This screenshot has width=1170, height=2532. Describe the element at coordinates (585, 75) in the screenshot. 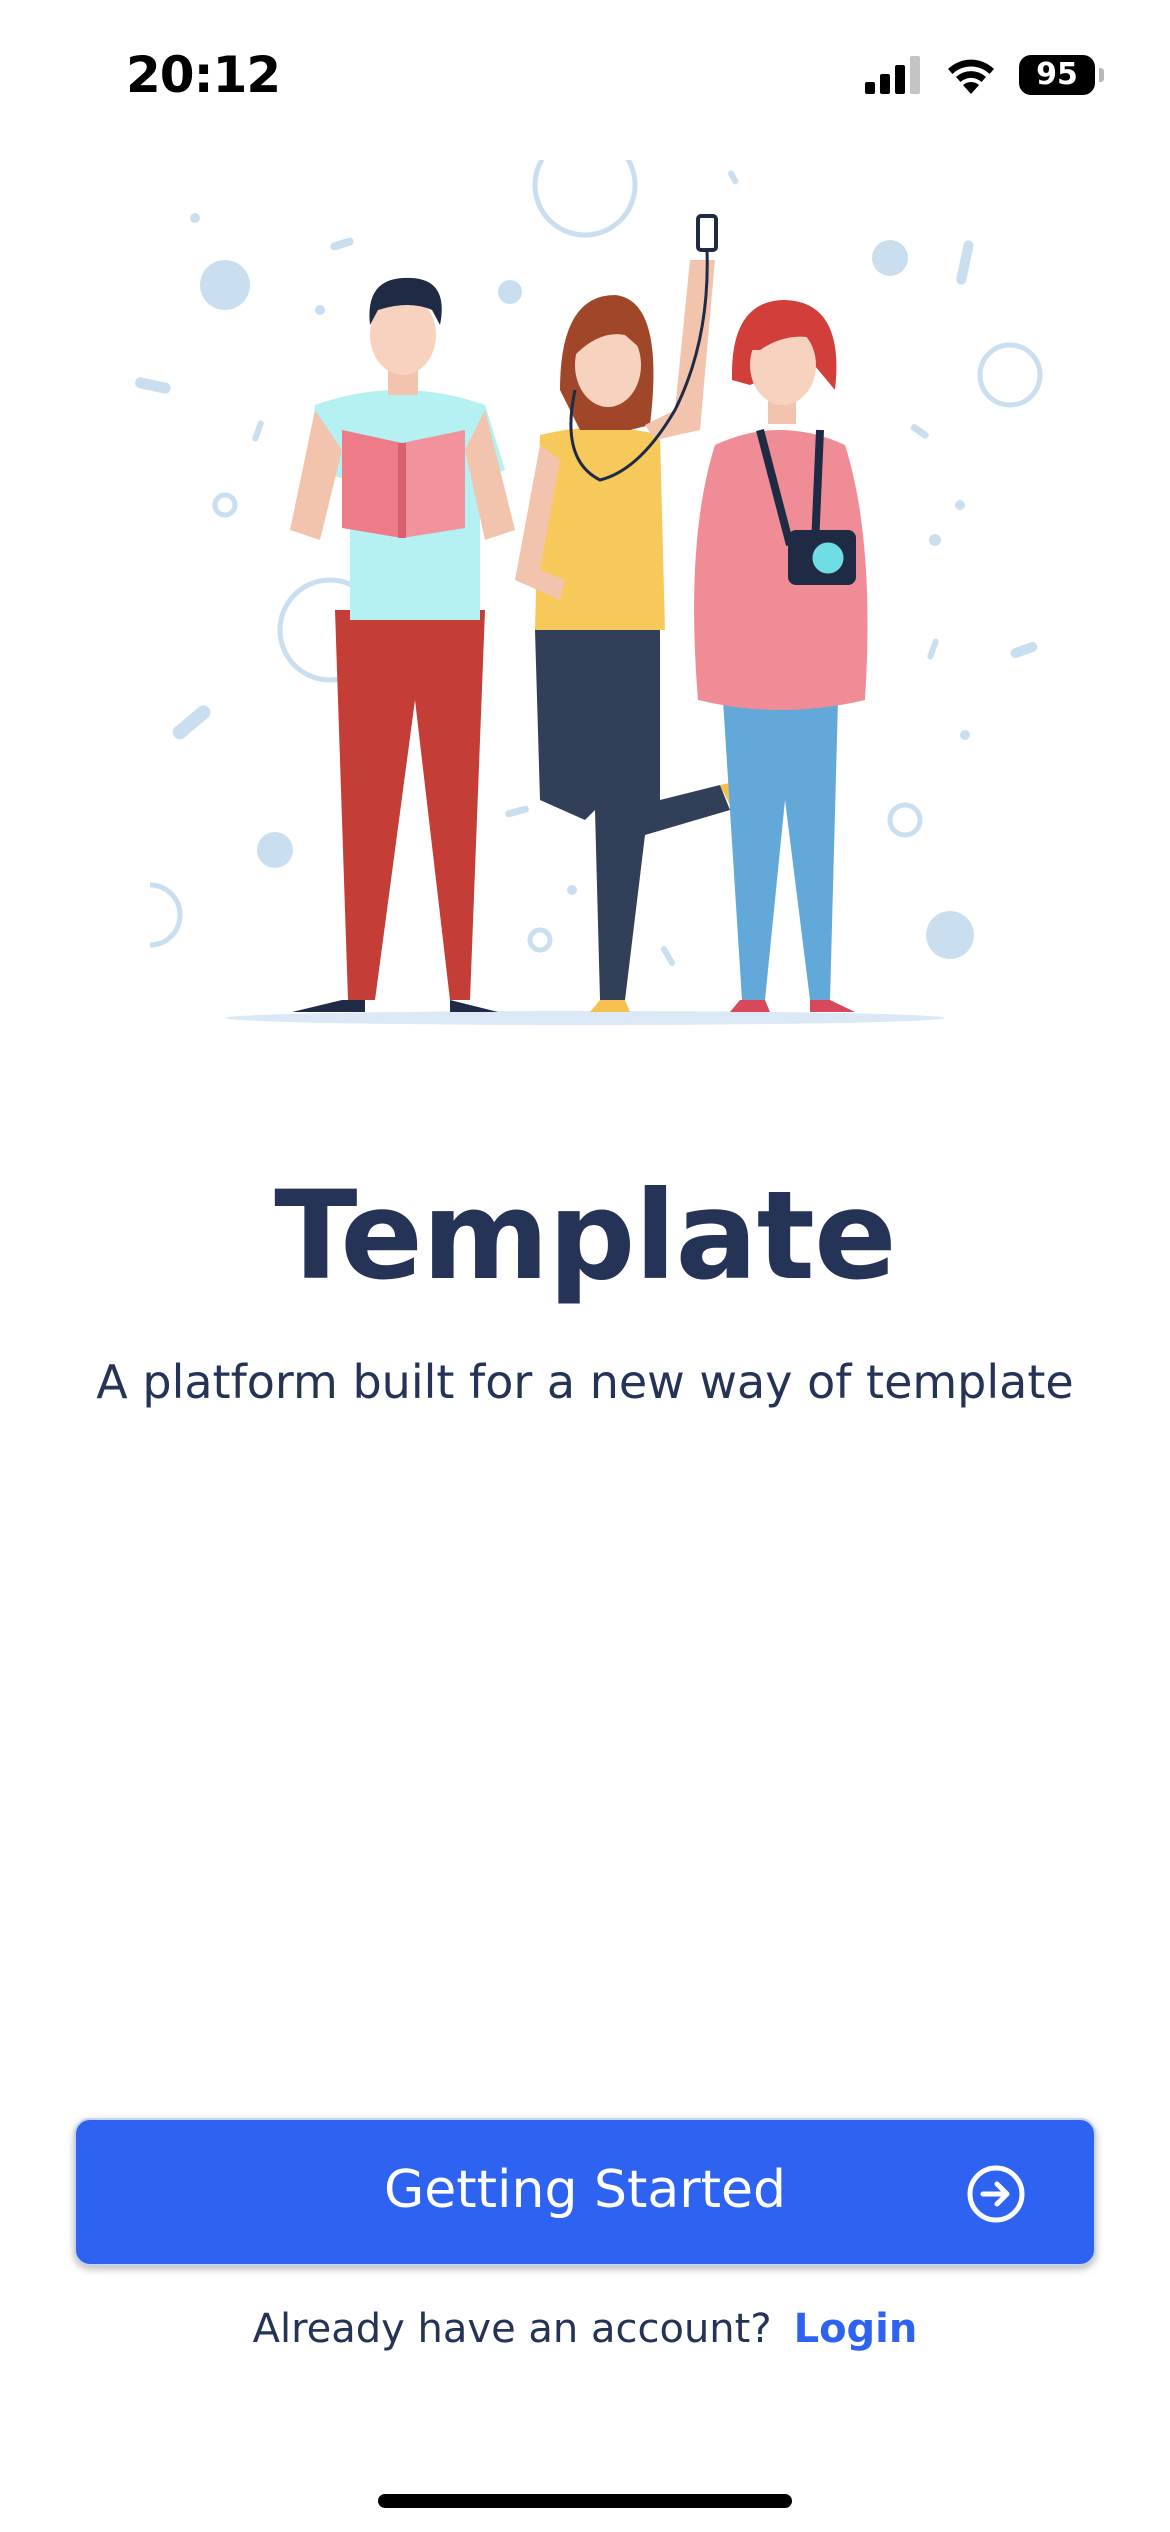

I see `status-bar: 20:12 95` at that location.